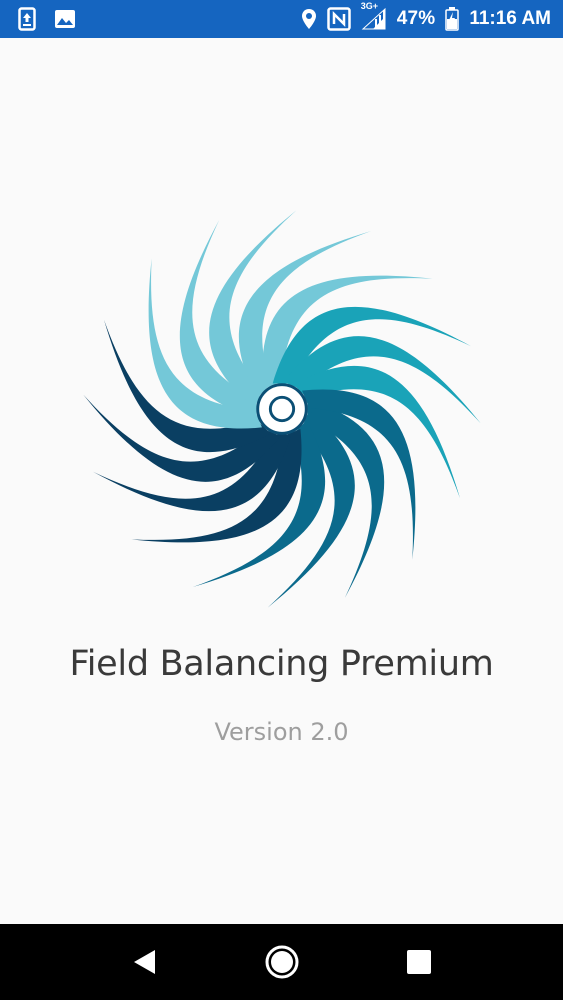 Image resolution: width=563 pixels, height=1000 pixels. Describe the element at coordinates (65, 19) in the screenshot. I see `image-notification-icon` at that location.